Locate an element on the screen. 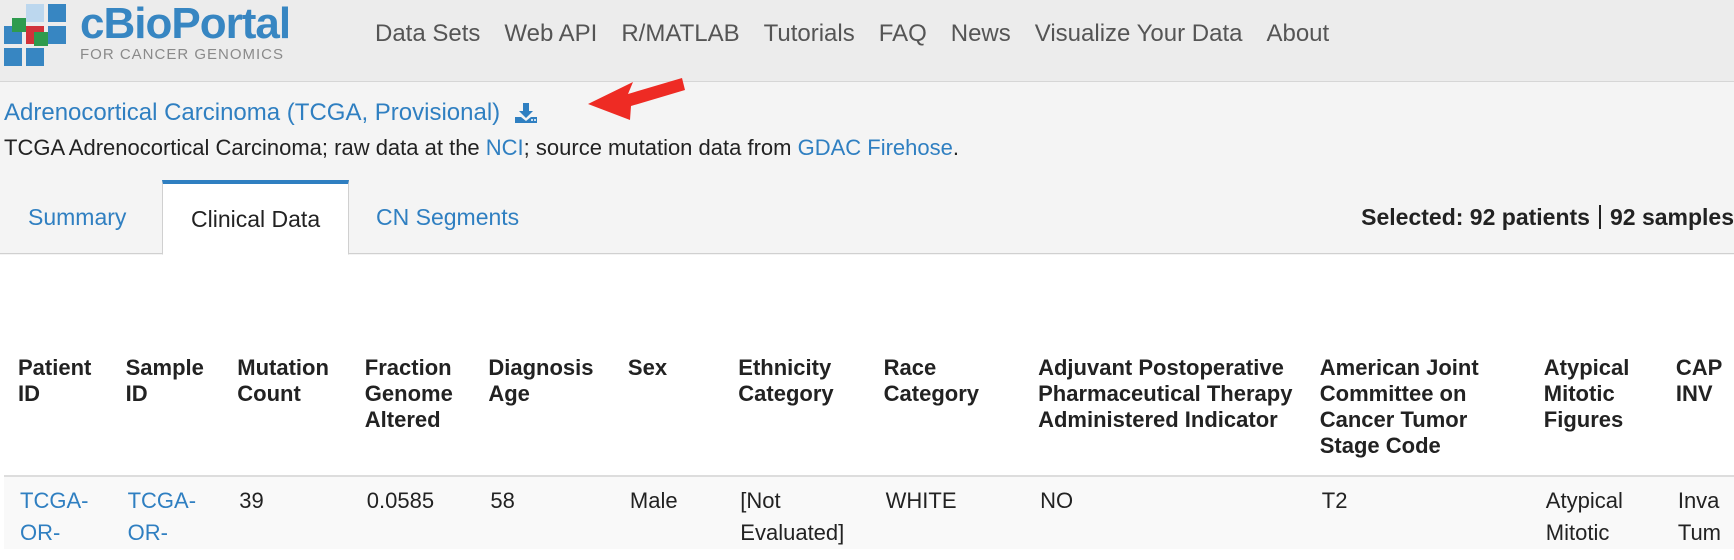  cell-patient-id: TCGA-OR- is located at coordinates (58, 512).